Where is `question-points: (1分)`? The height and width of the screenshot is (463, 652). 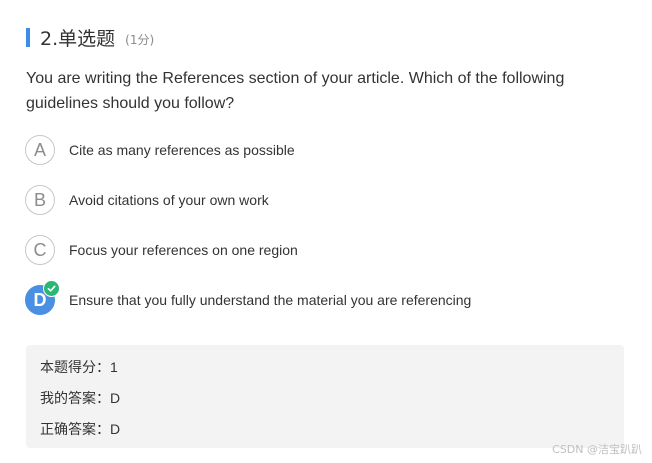 question-points: (1分) is located at coordinates (140, 39).